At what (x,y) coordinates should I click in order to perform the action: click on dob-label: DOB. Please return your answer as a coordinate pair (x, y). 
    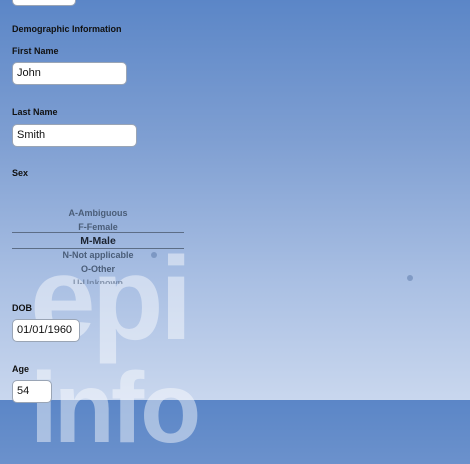
    Looking at the image, I should click on (22, 308).